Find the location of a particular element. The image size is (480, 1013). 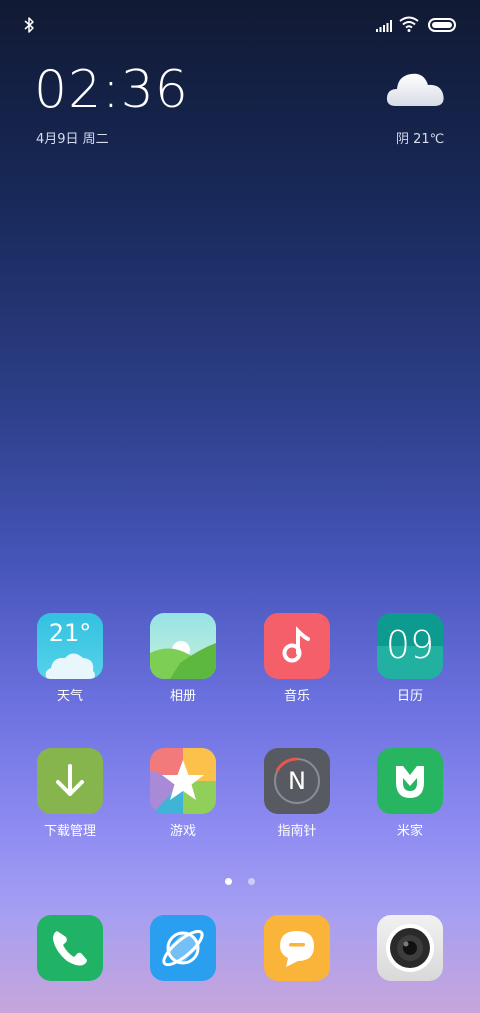

bluetooth-icon is located at coordinates (29, 25).